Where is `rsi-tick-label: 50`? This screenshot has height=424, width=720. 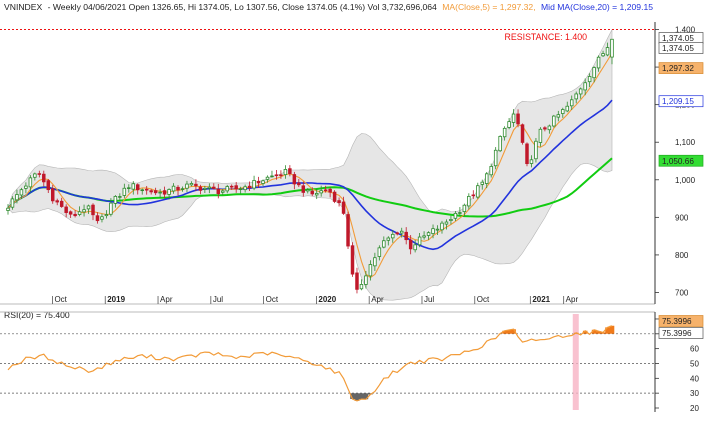 rsi-tick-label: 50 is located at coordinates (694, 363).